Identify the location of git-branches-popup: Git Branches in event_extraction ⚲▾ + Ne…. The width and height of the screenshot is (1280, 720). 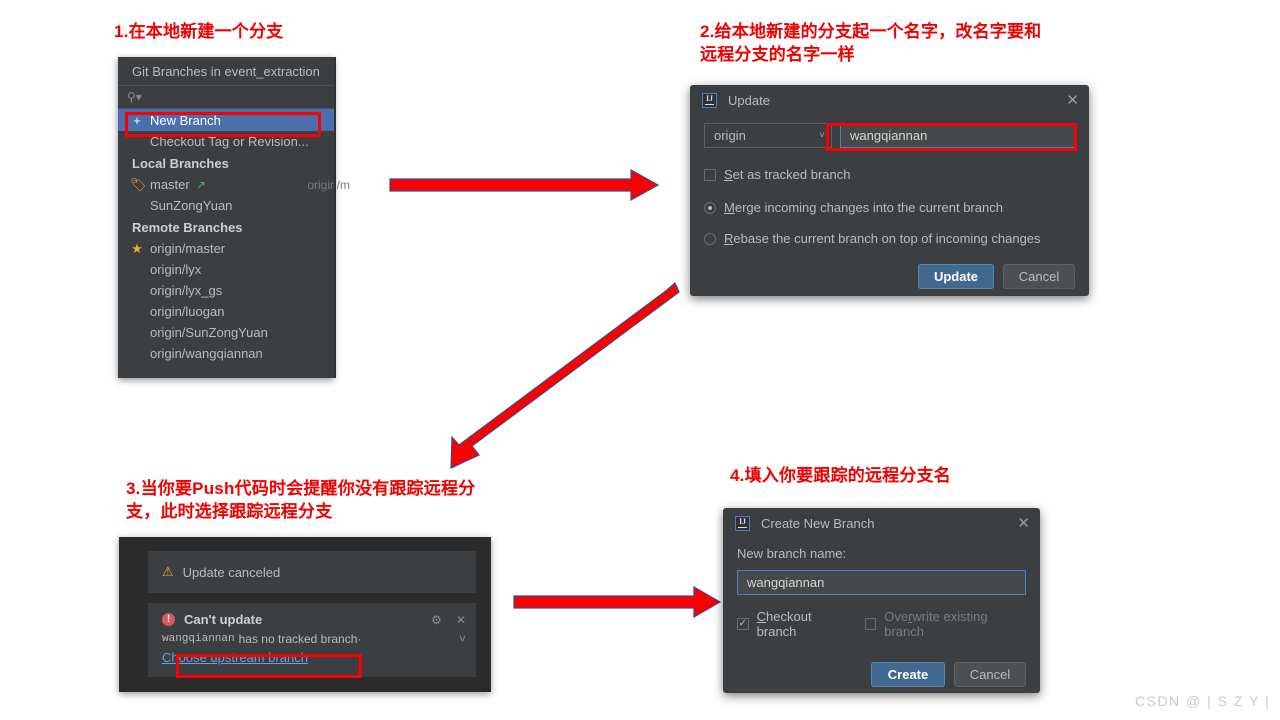
(234, 217).